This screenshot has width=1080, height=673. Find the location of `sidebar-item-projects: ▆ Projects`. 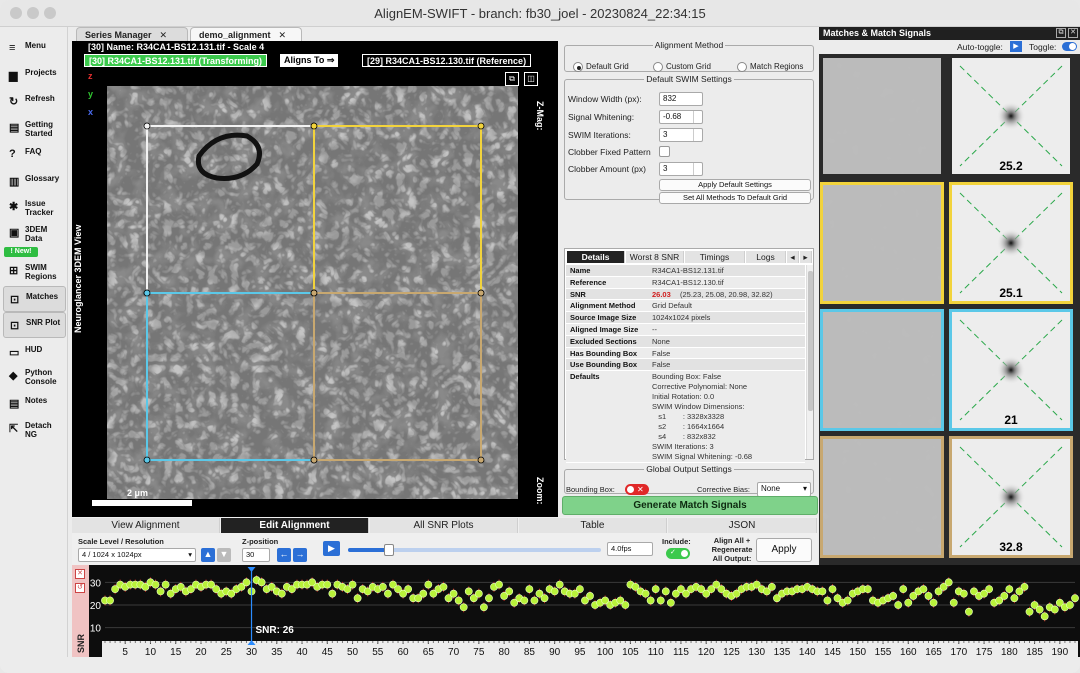

sidebar-item-projects: ▆ Projects is located at coordinates (34, 76).